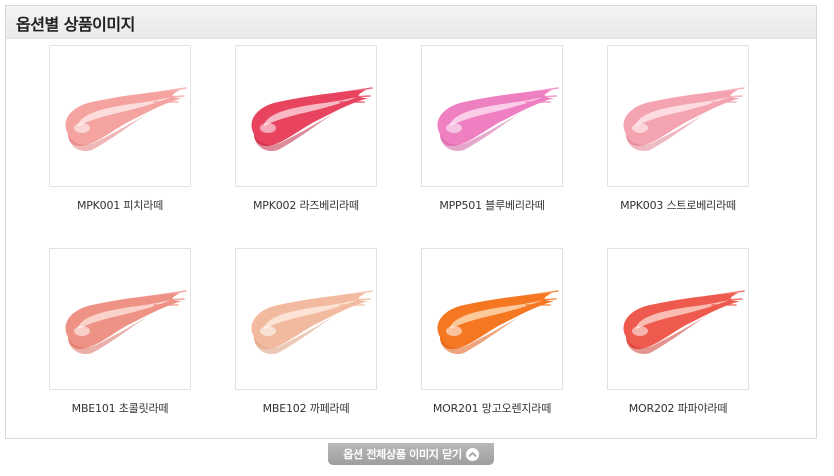 Image resolution: width=834 pixels, height=476 pixels. What do you see at coordinates (472, 454) in the screenshot?
I see `chevron-up-icon` at bounding box center [472, 454].